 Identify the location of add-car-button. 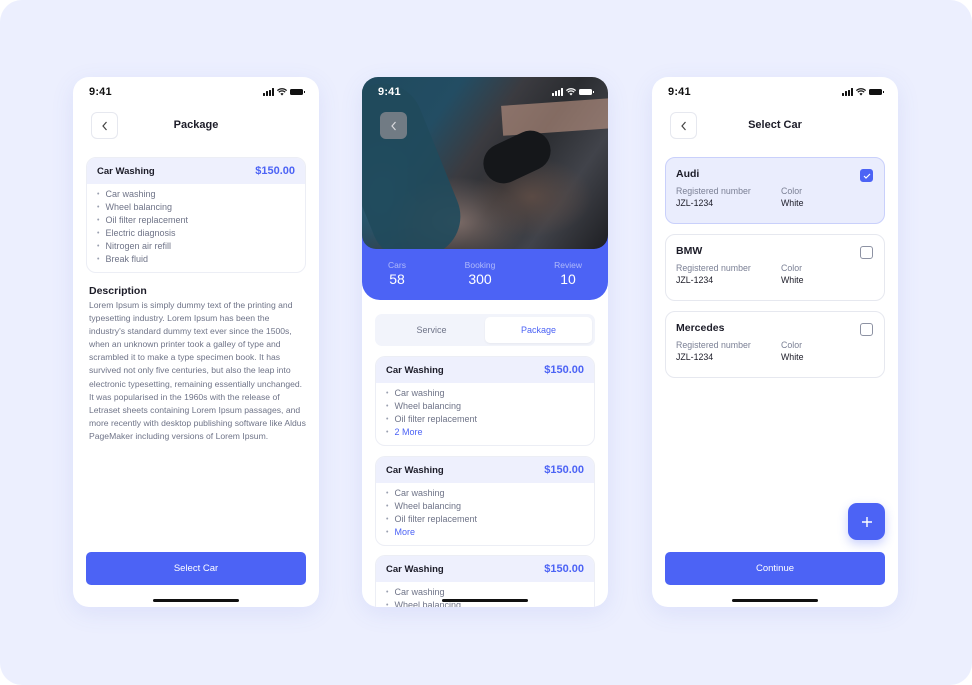
(866, 521).